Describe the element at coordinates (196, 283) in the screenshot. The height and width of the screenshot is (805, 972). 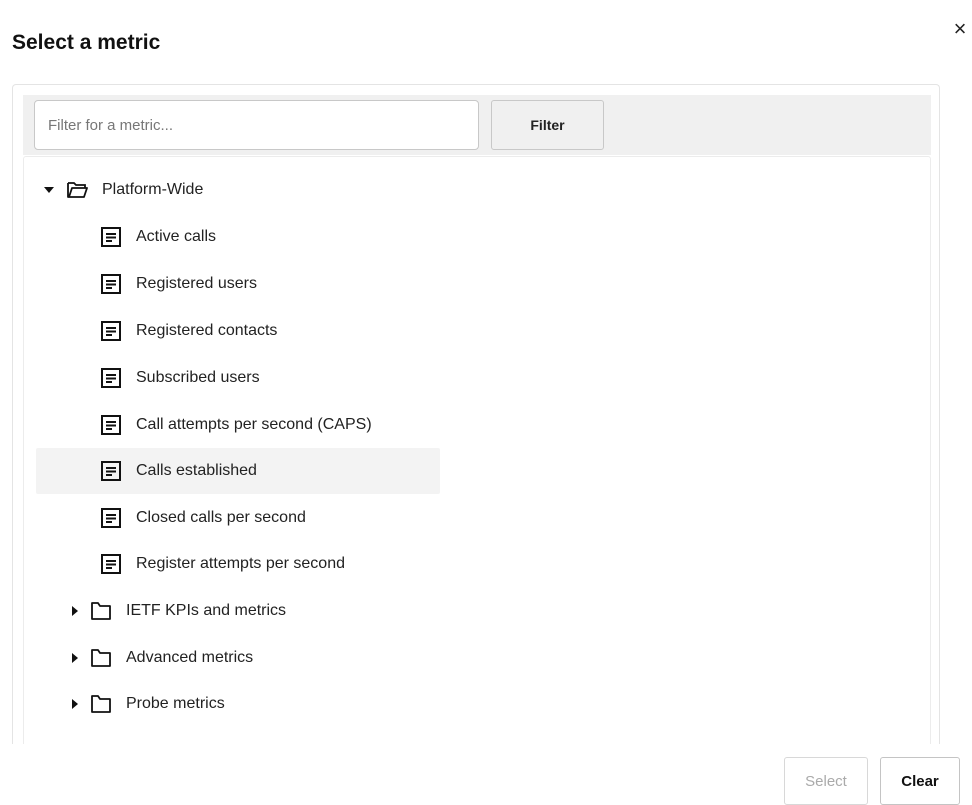
I see `tree-metric-label: Registered users` at that location.